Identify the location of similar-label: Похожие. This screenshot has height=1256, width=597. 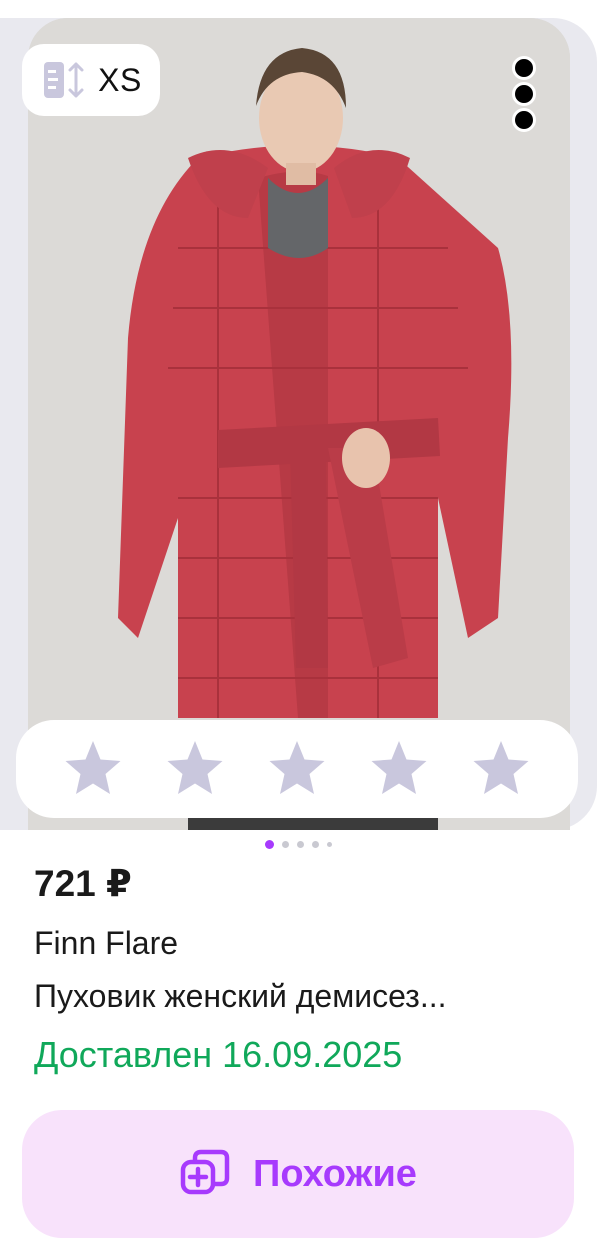
(335, 1173).